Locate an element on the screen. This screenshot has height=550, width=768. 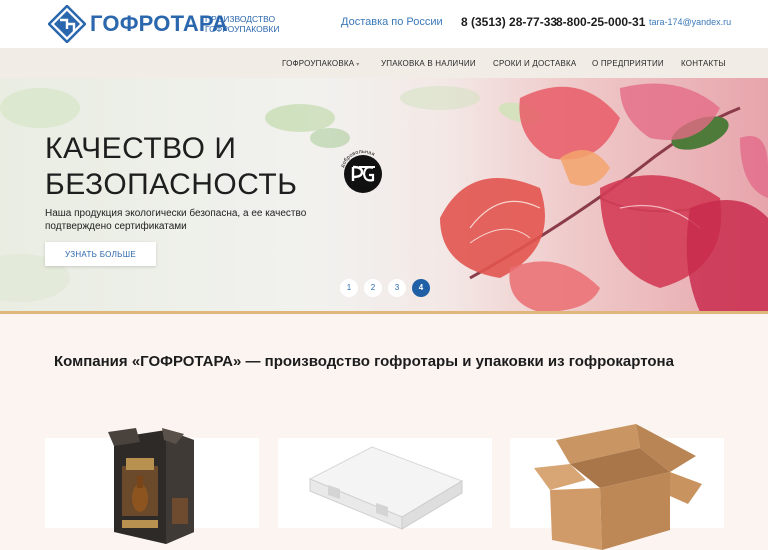
nav-item-in-stock: УПАКОВКА В НАЛИЧИИ is located at coordinates (428, 63).